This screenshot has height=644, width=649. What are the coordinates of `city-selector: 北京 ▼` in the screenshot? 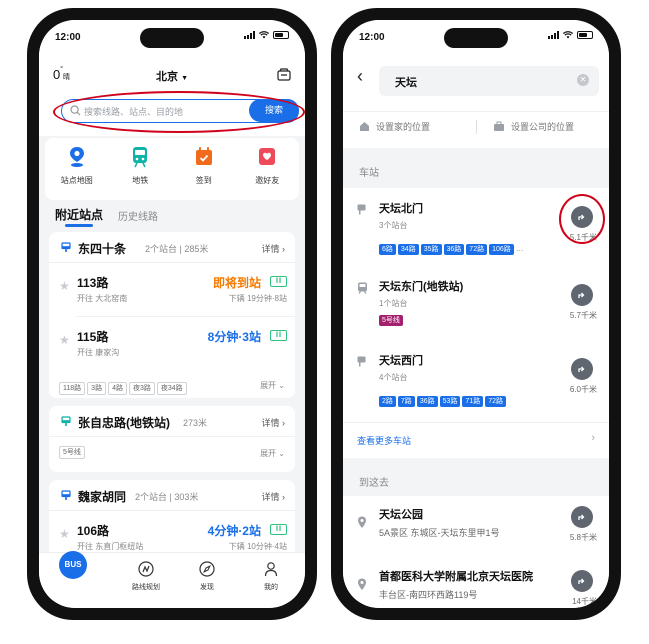 It's located at (172, 76).